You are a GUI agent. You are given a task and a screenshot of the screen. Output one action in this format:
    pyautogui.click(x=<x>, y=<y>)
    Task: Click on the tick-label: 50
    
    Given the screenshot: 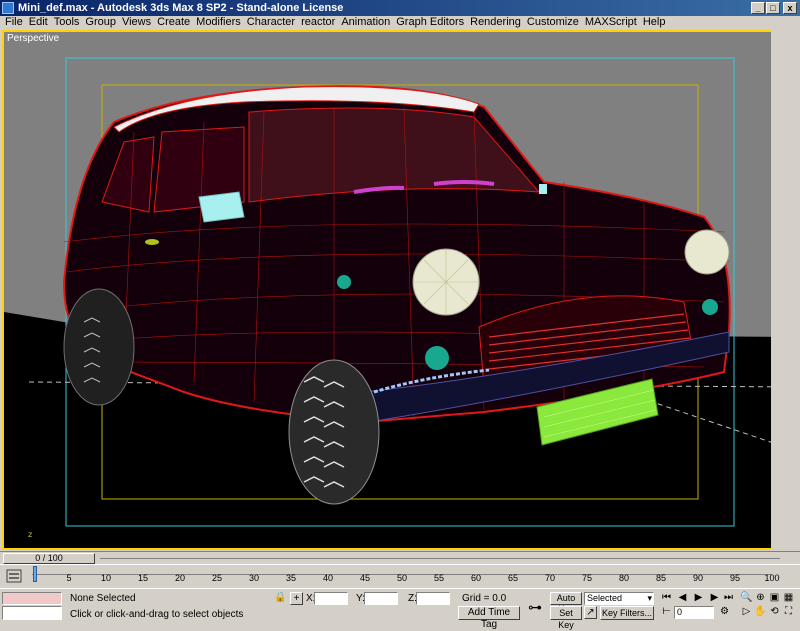 What is the action you would take?
    pyautogui.click(x=402, y=578)
    